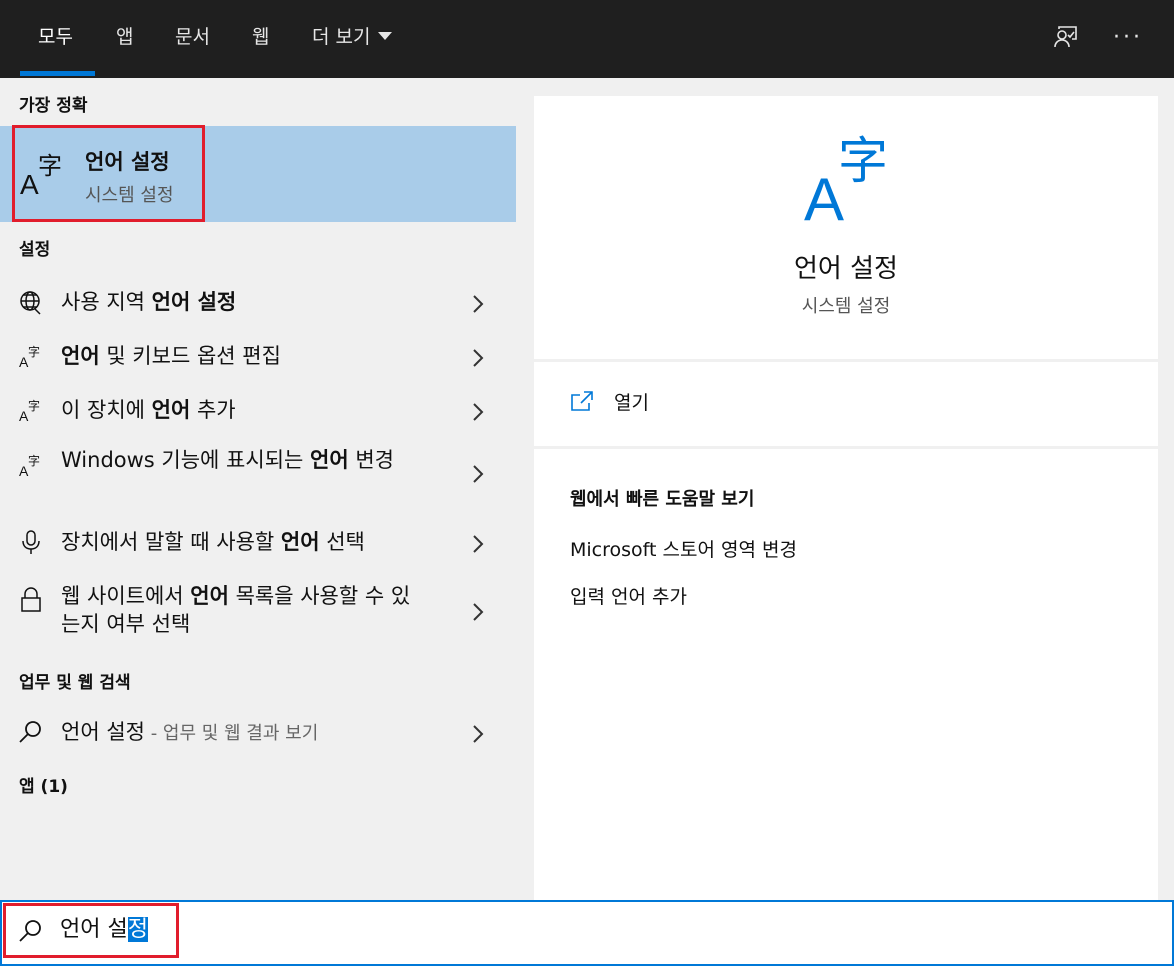 This screenshot has width=1174, height=966. Describe the element at coordinates (582, 401) in the screenshot. I see `open-icon` at that location.